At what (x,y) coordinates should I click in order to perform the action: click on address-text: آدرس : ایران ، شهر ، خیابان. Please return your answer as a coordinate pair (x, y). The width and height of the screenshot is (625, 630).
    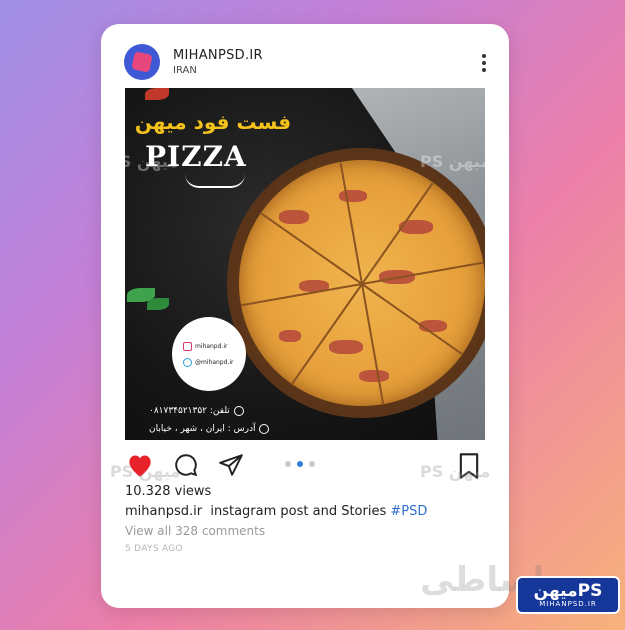
    Looking at the image, I should click on (202, 429).